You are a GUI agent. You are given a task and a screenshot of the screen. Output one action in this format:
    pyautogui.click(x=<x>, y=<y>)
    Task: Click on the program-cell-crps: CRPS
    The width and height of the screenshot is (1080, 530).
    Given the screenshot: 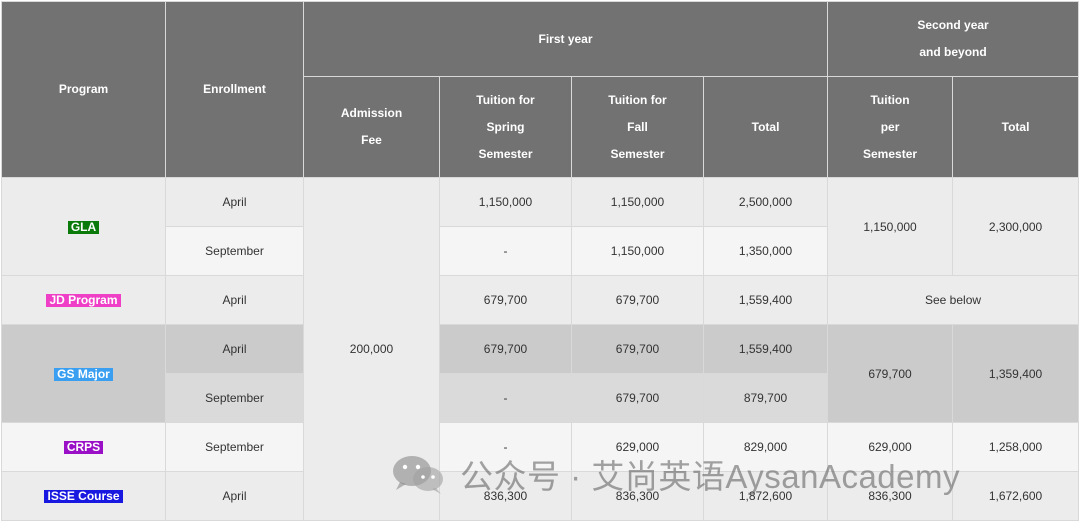 What is the action you would take?
    pyautogui.click(x=83, y=447)
    